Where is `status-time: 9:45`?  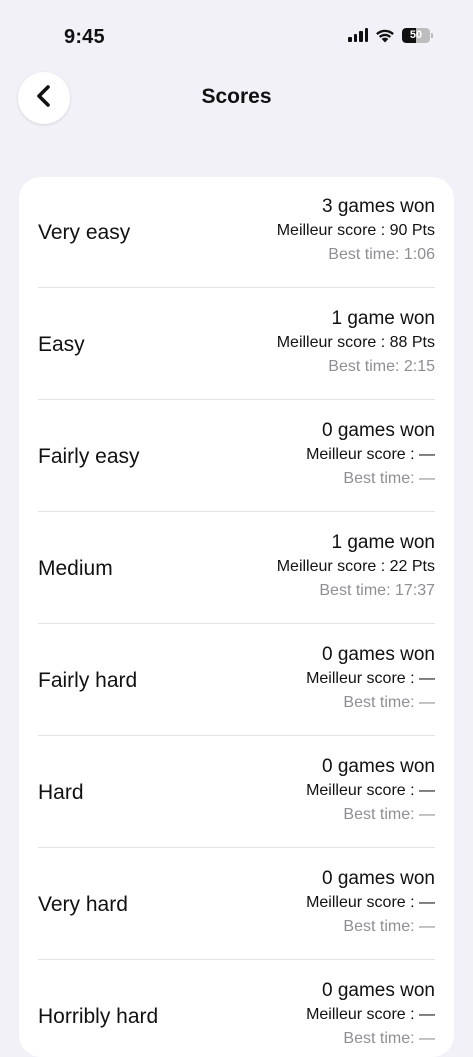
status-time: 9:45 is located at coordinates (84, 37).